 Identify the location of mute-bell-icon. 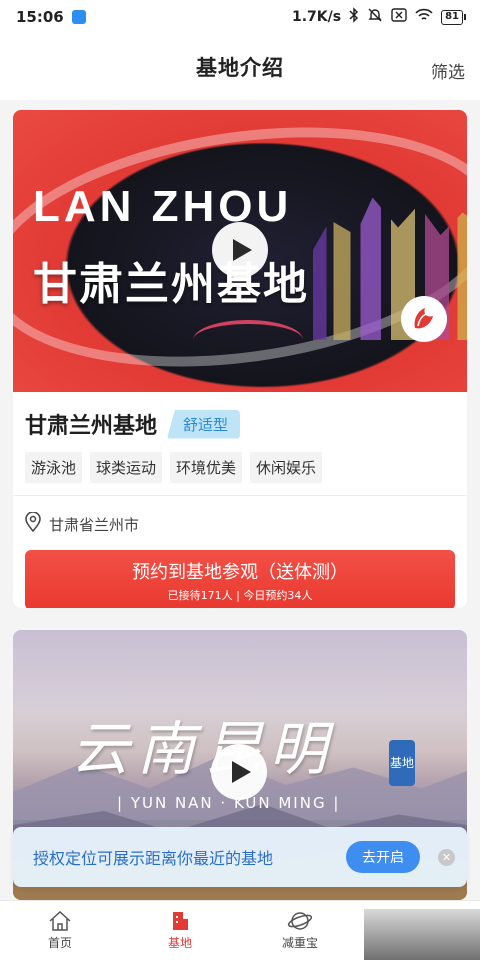
(375, 17).